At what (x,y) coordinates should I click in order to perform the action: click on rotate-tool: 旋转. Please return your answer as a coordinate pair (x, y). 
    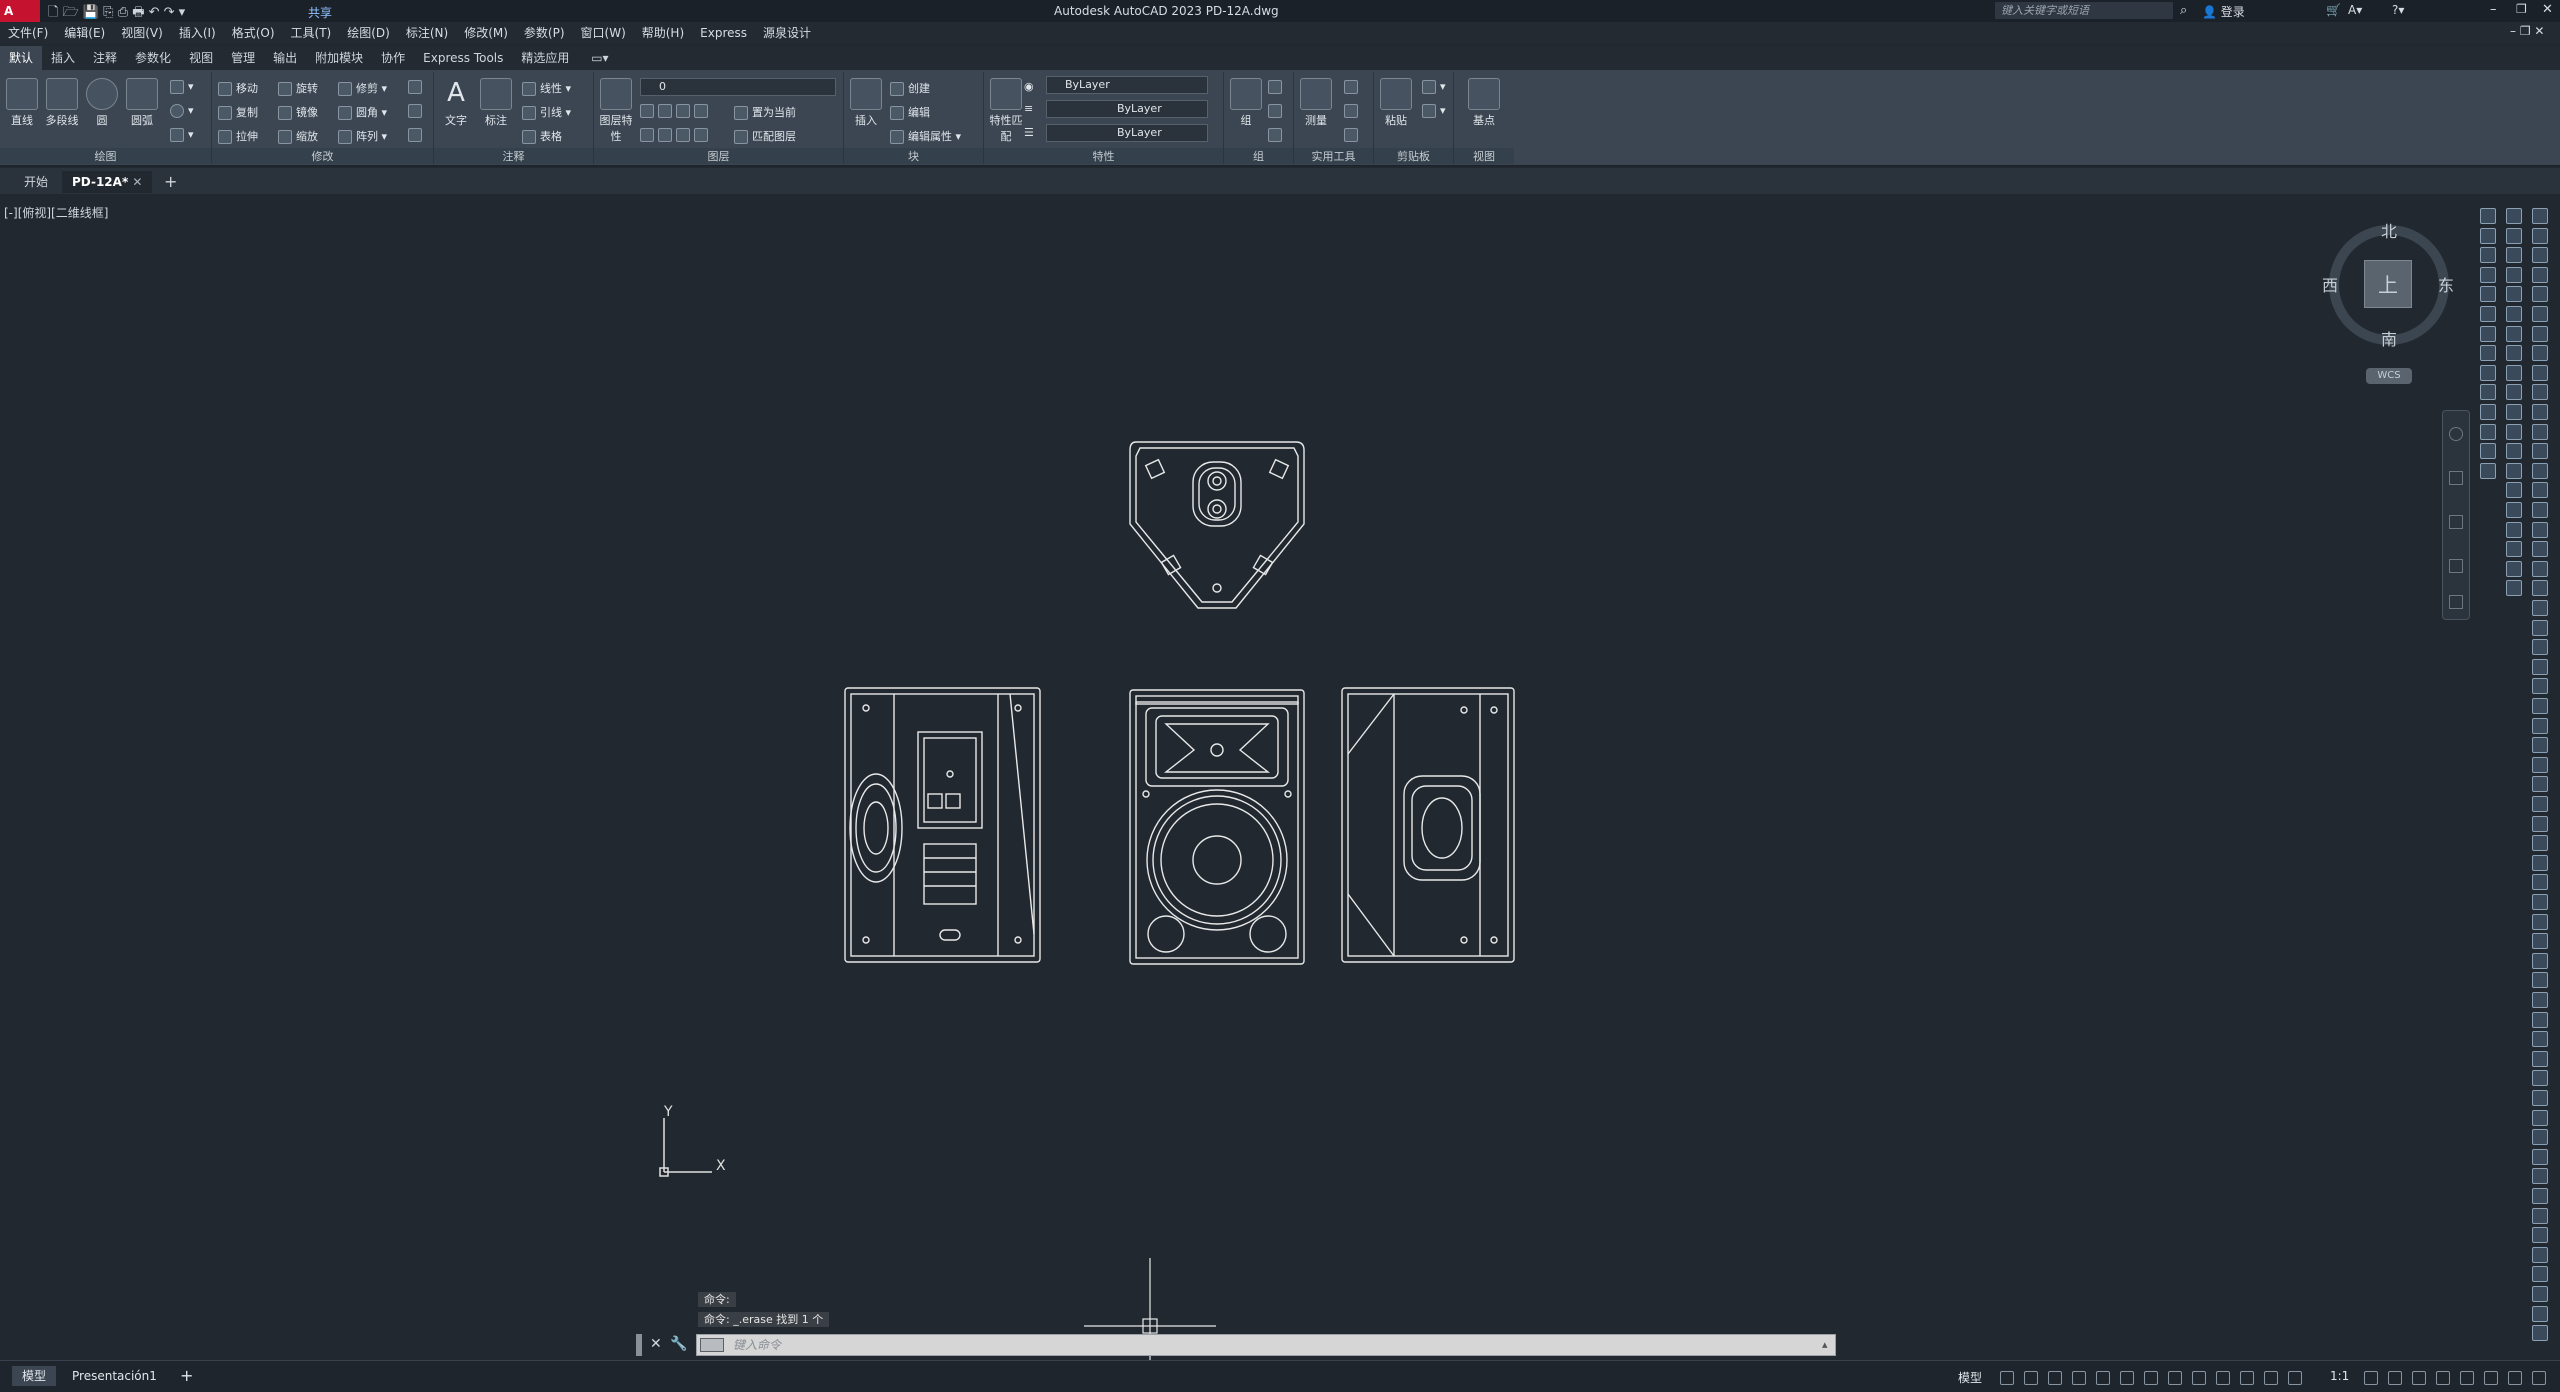
    Looking at the image, I should click on (298, 88).